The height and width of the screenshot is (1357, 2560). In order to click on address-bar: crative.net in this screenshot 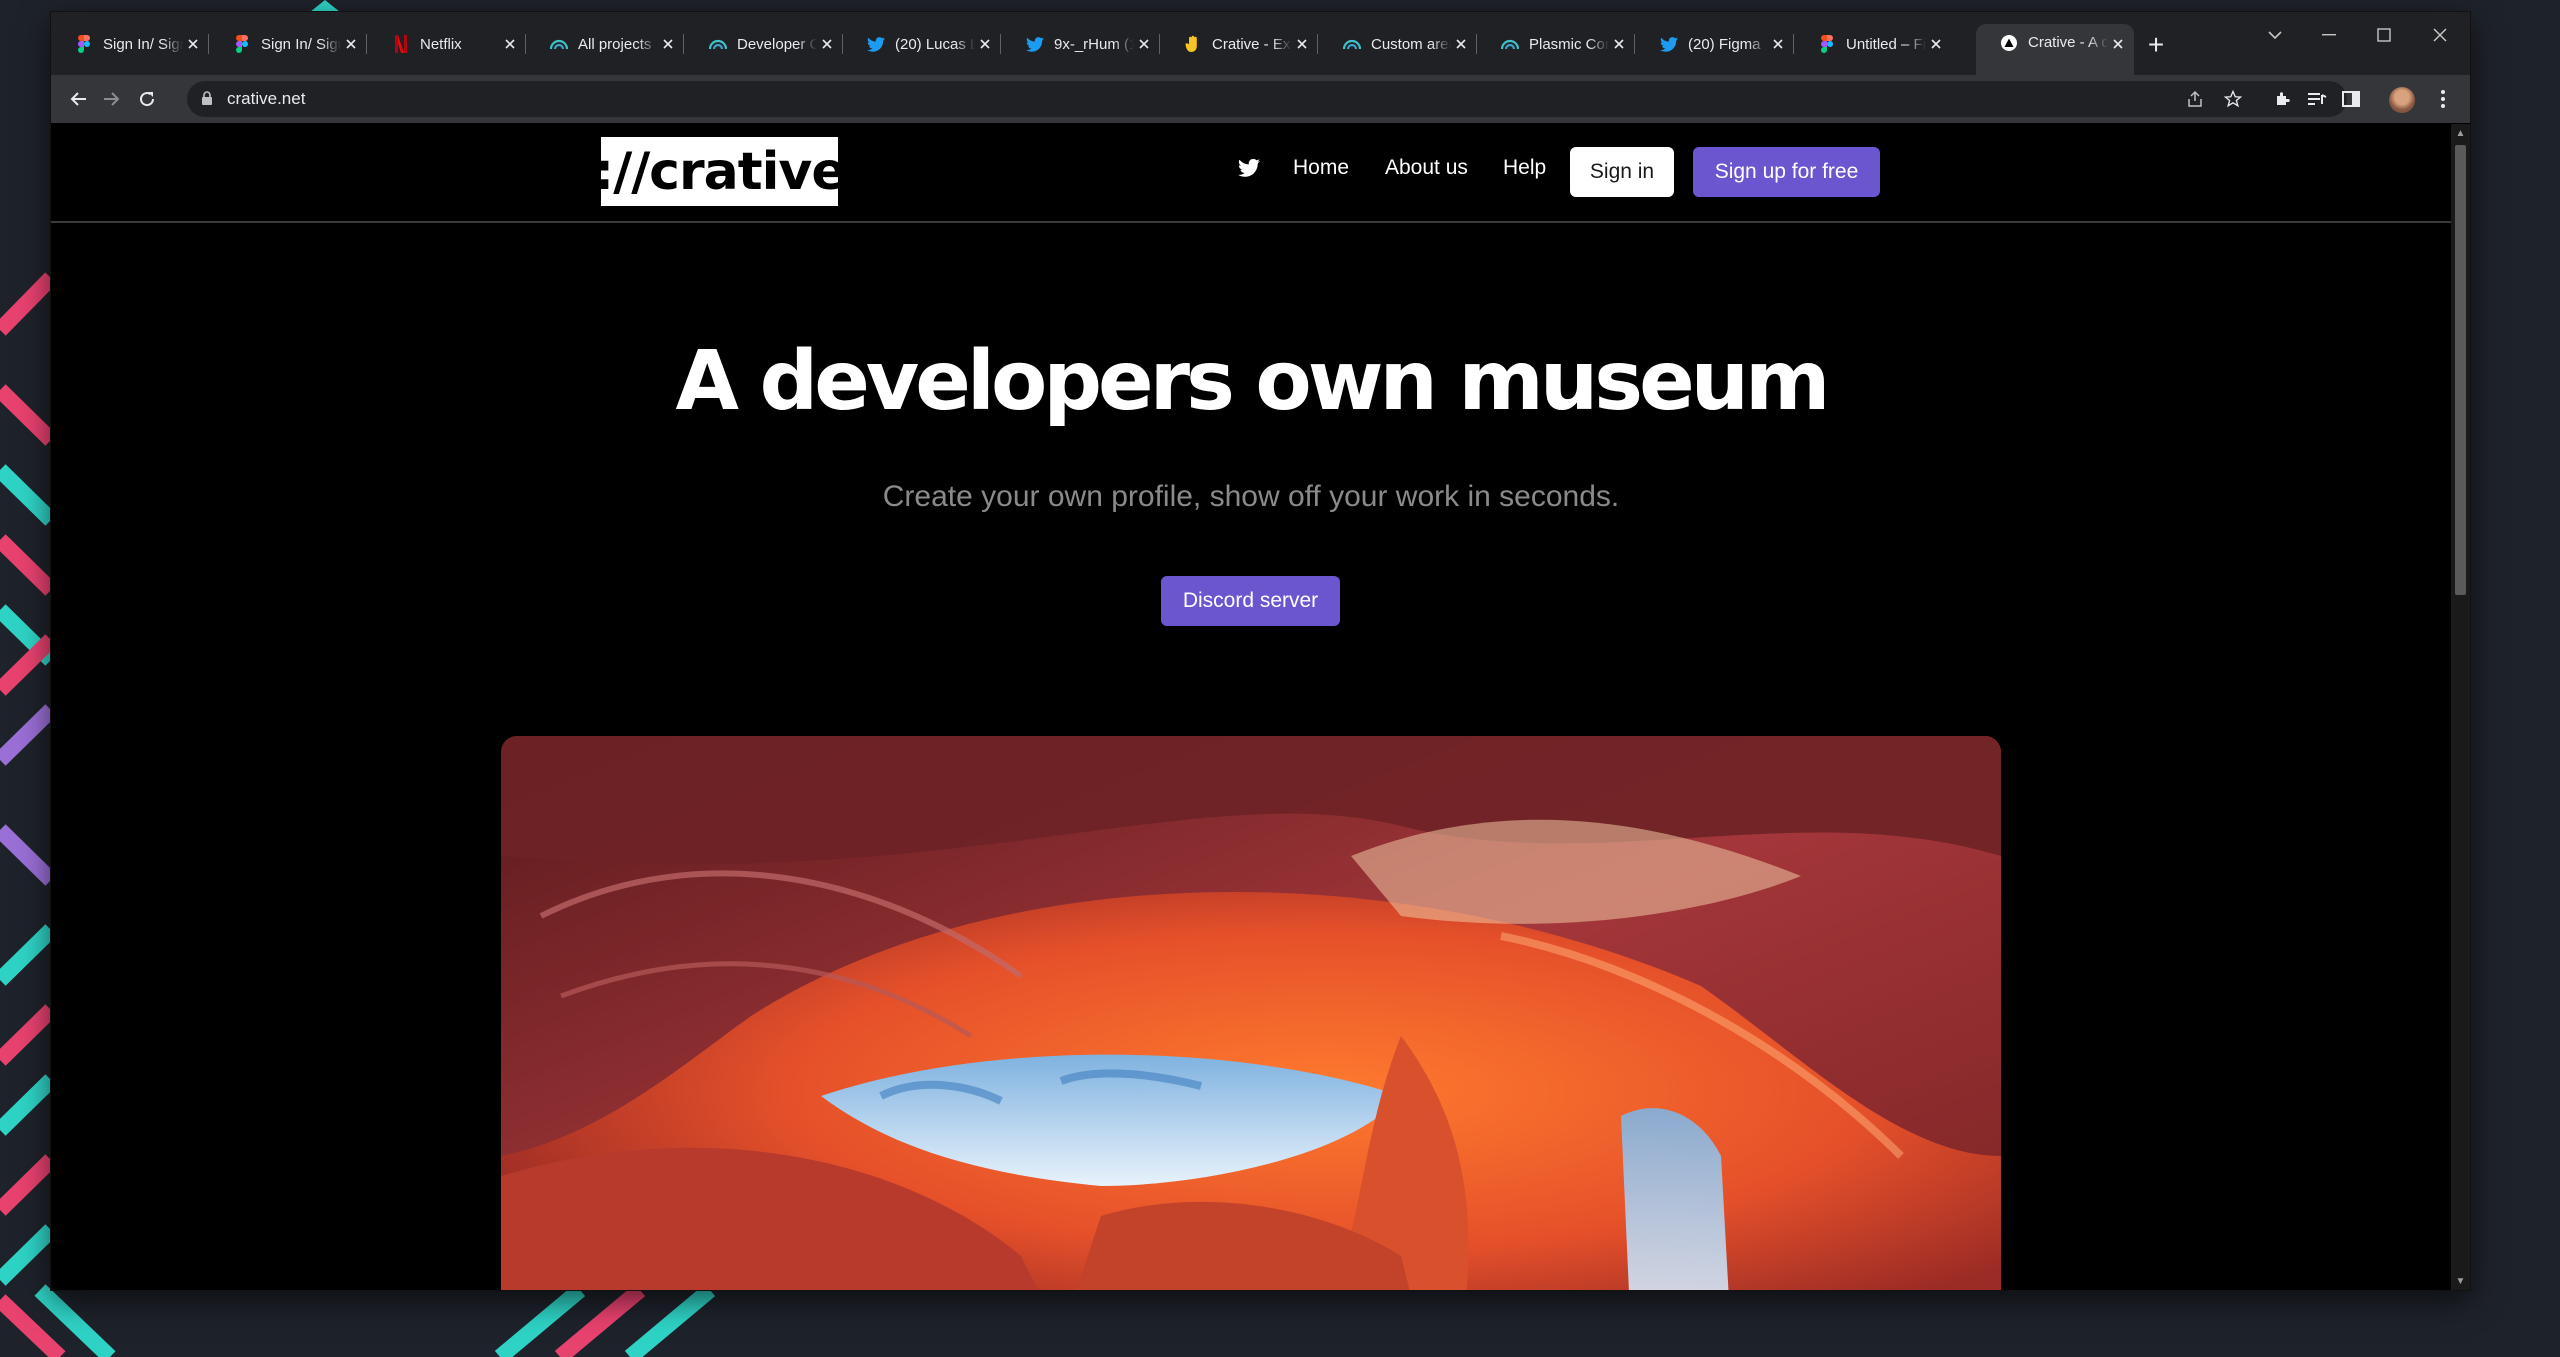, I will do `click(1267, 99)`.